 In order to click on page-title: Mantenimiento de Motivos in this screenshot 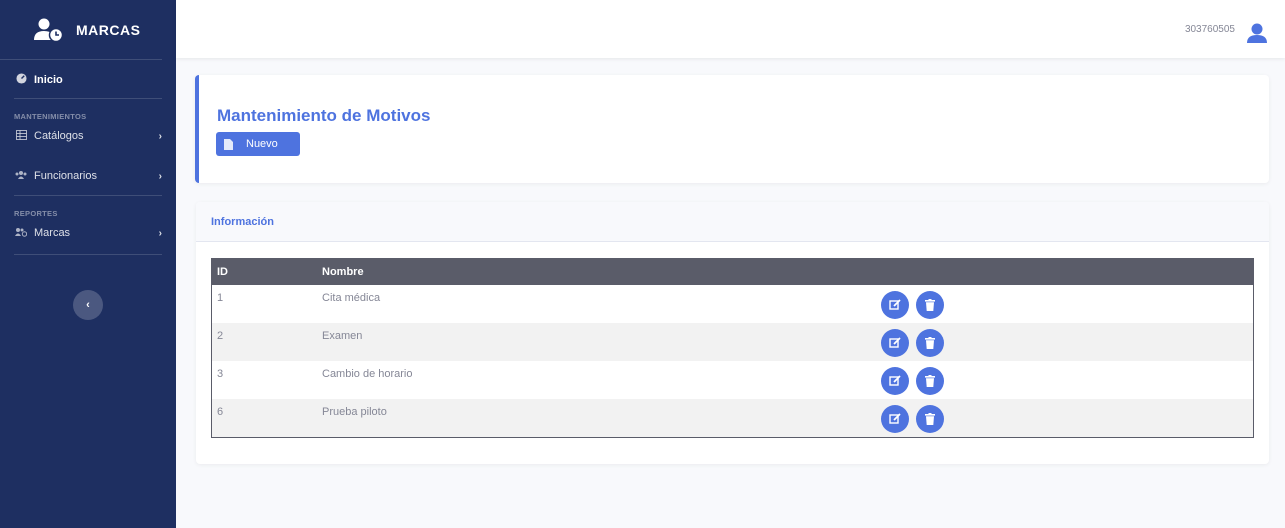, I will do `click(324, 115)`.